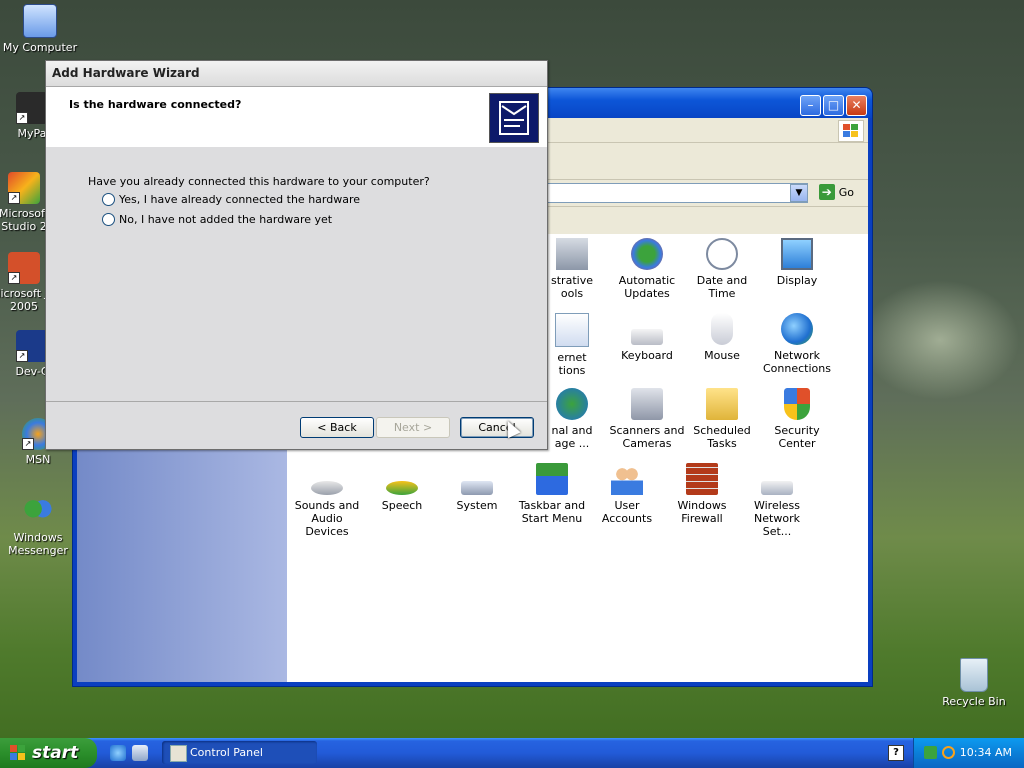 Image resolution: width=1024 pixels, height=768 pixels. What do you see at coordinates (846, 192) in the screenshot?
I see `go-label: Go` at bounding box center [846, 192].